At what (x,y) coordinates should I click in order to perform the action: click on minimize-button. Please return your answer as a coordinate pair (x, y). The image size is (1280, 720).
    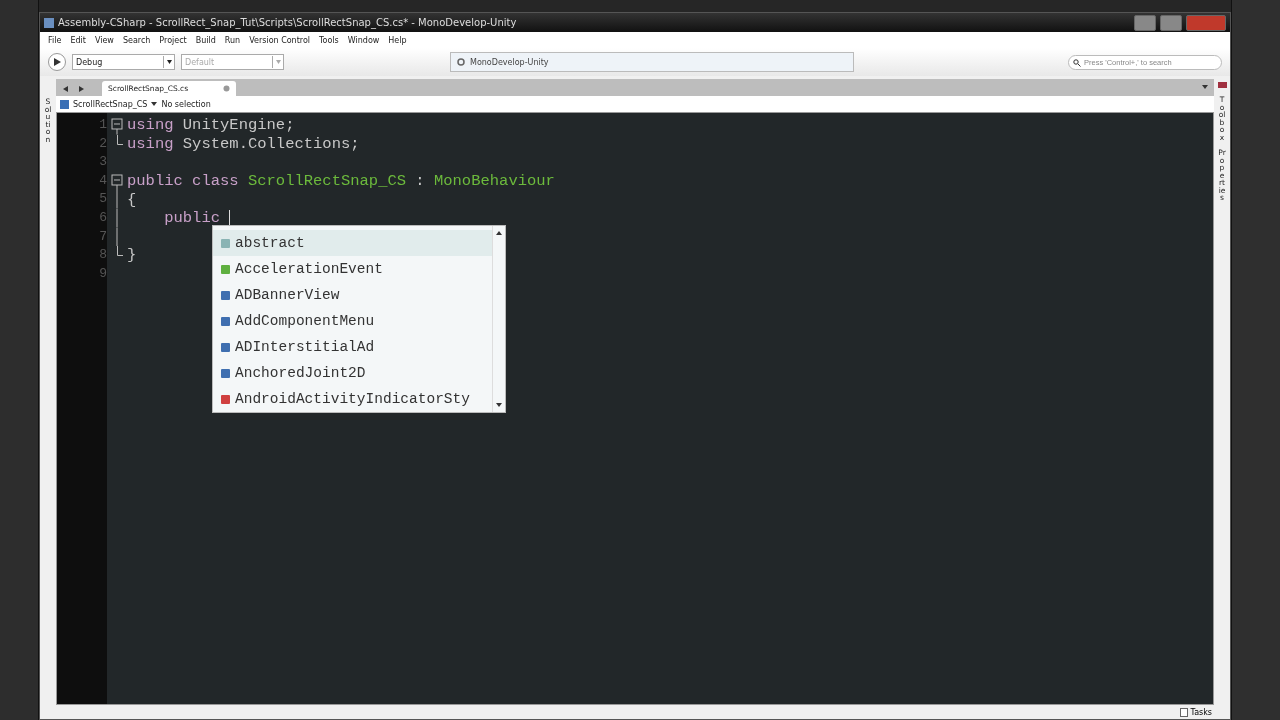
    Looking at the image, I should click on (1145, 22).